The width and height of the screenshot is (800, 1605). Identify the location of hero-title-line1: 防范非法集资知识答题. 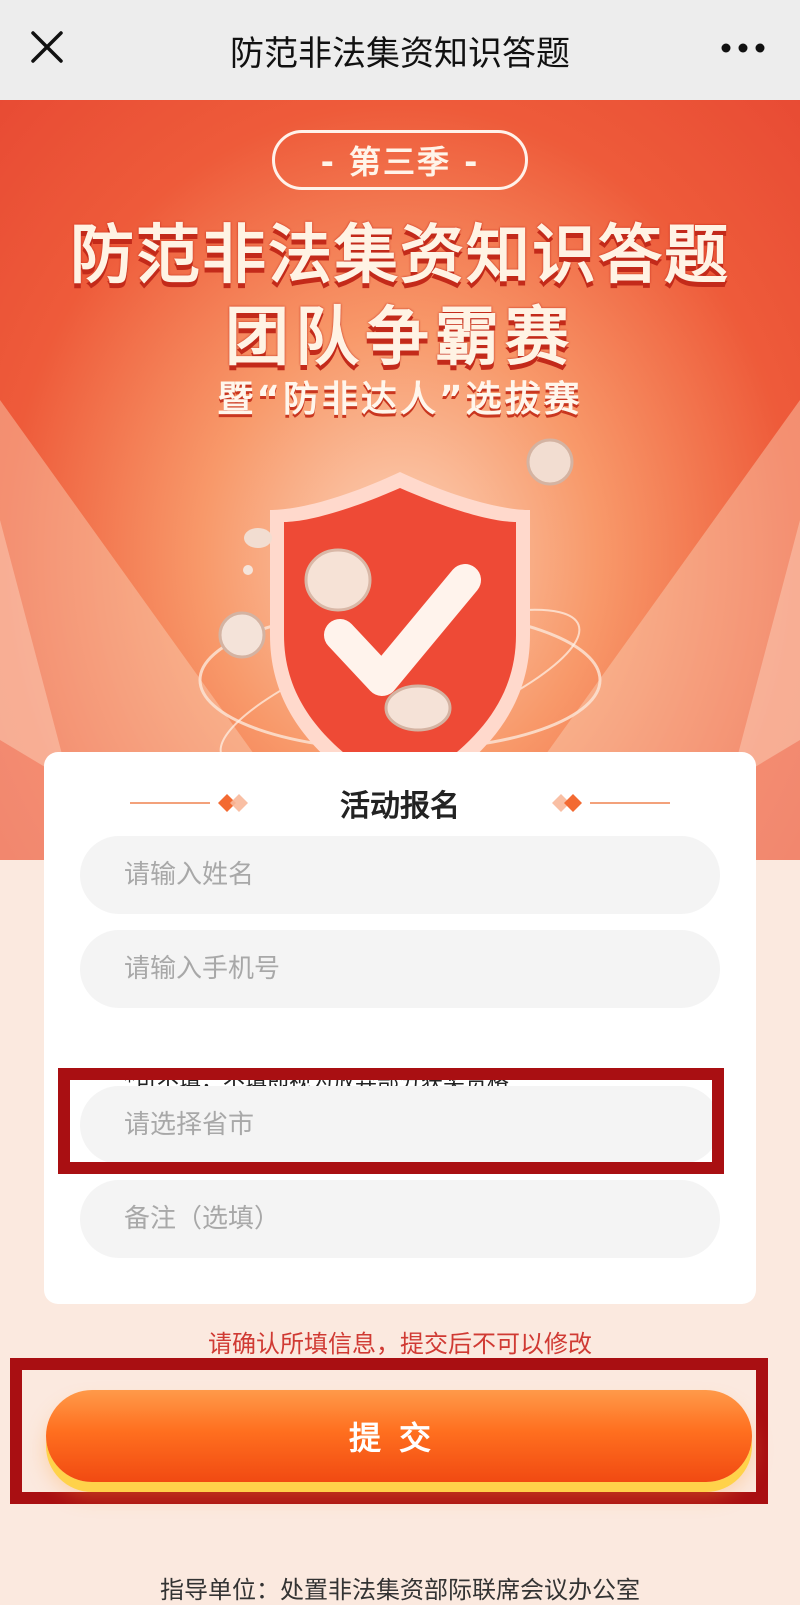
(400, 256).